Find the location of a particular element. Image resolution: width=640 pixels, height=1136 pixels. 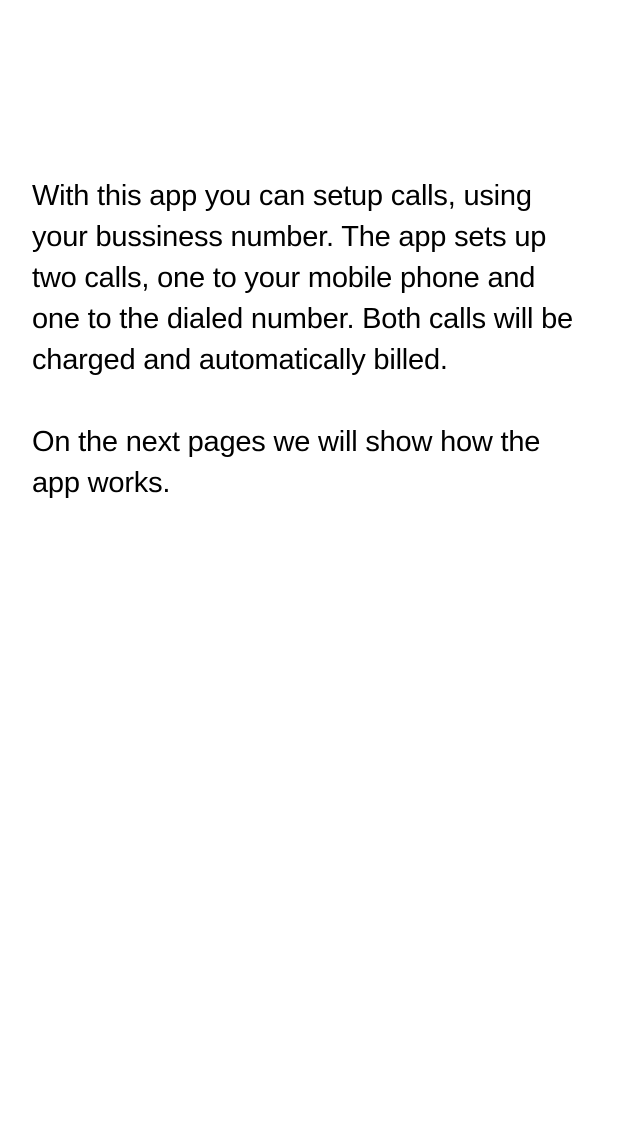

intro-line: charged and automatically billed. is located at coordinates (240, 360).